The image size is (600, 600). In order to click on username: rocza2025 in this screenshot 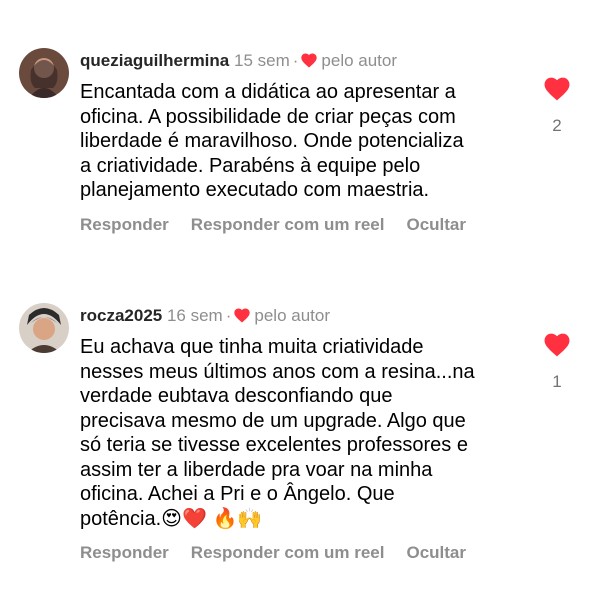, I will do `click(121, 315)`.